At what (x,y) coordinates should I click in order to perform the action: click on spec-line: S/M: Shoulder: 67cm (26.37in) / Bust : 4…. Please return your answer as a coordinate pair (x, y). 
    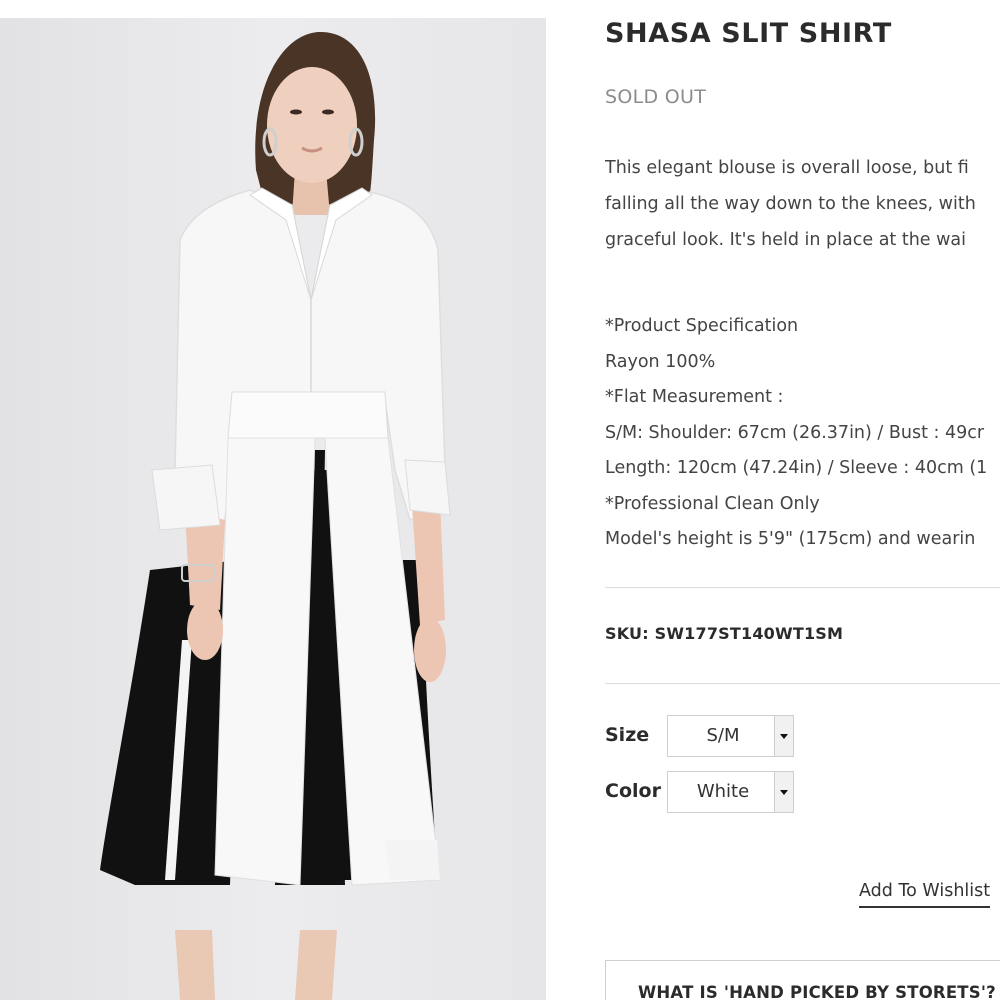
    Looking at the image, I should click on (795, 432).